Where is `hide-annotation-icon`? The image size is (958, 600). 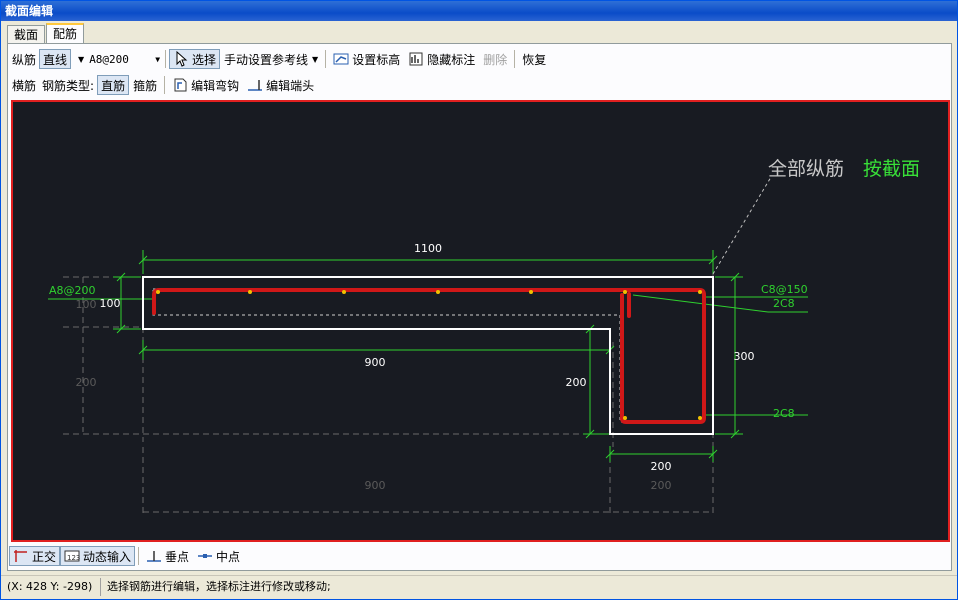 hide-annotation-icon is located at coordinates (416, 59).